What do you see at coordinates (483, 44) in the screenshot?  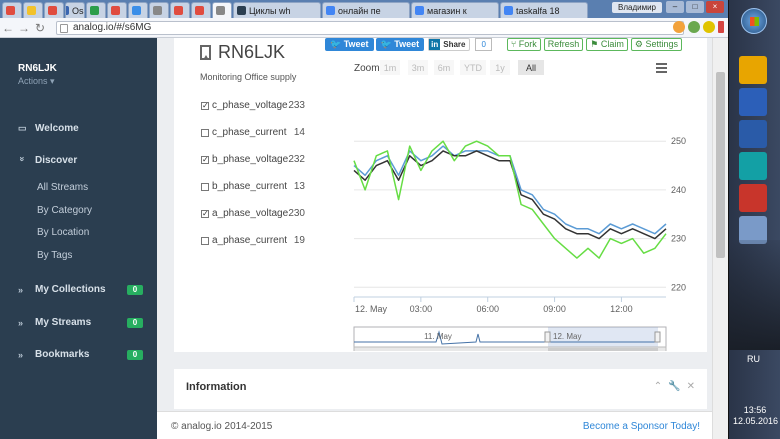 I see `share-count: 0` at bounding box center [483, 44].